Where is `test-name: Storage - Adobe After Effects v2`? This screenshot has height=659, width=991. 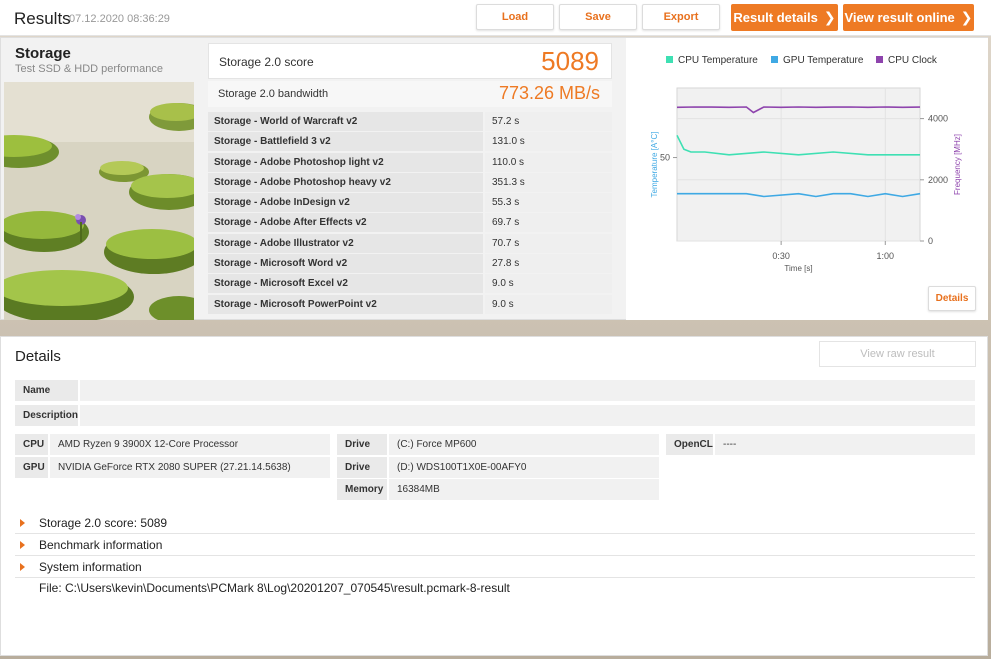
test-name: Storage - Adobe After Effects v2 is located at coordinates (345, 223).